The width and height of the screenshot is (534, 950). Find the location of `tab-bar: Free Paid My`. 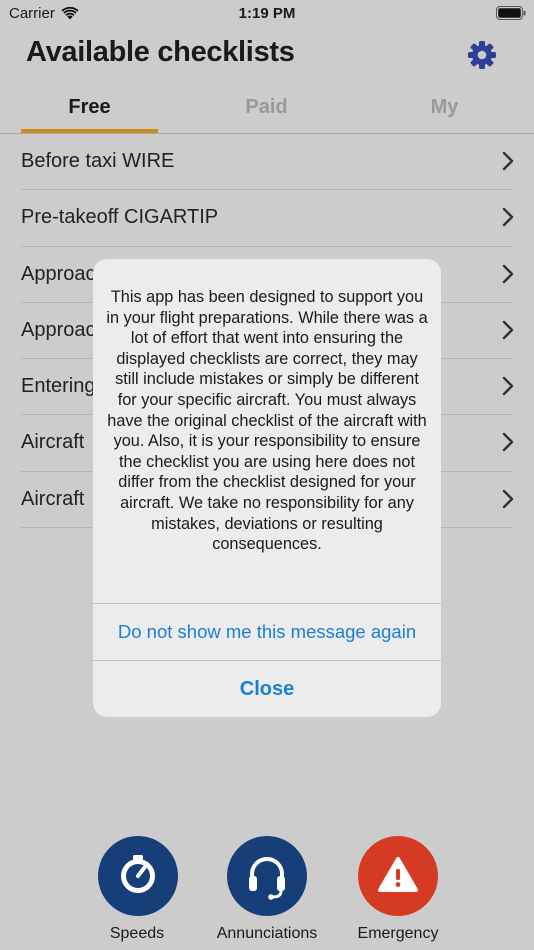

tab-bar: Free Paid My is located at coordinates (267, 112).